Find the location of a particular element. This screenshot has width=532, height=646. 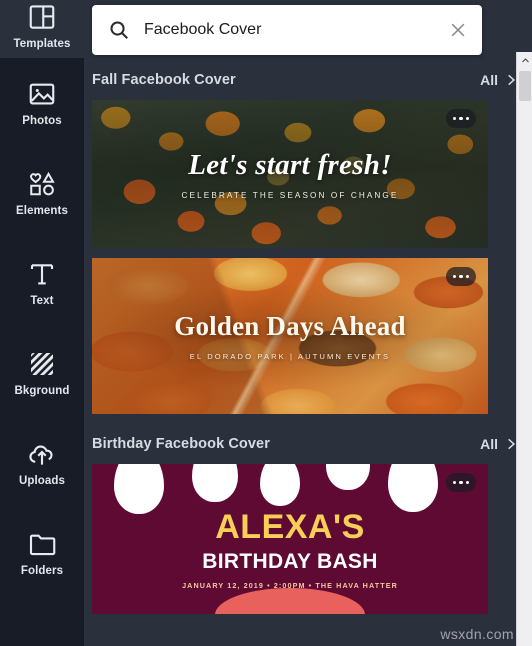

template-subtitle: CELEBRATE THE SEASON OF CHANGE is located at coordinates (290, 195).